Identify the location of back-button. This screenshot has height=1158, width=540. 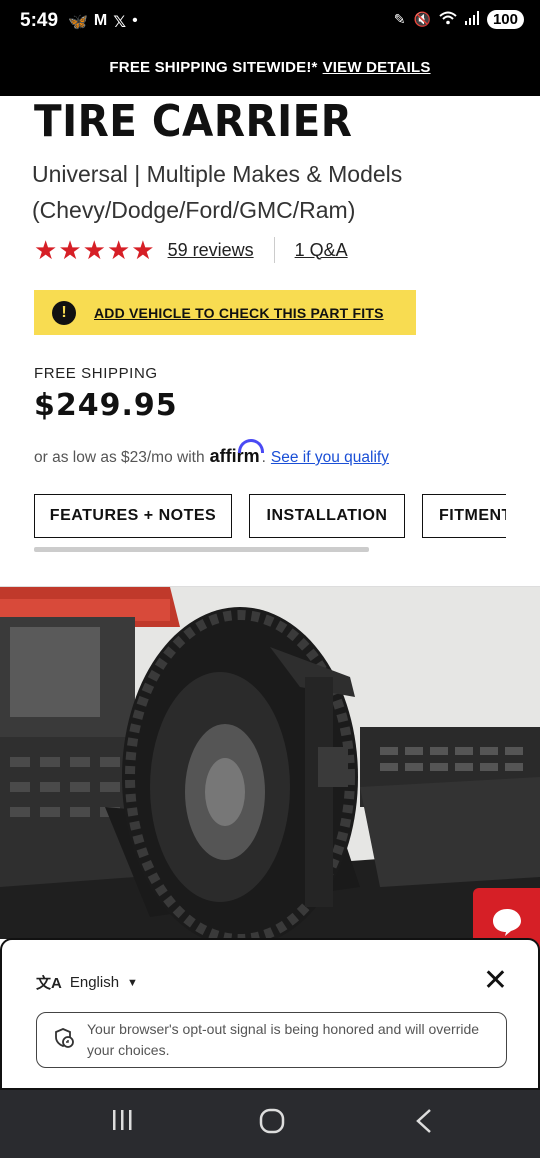
(424, 1123).